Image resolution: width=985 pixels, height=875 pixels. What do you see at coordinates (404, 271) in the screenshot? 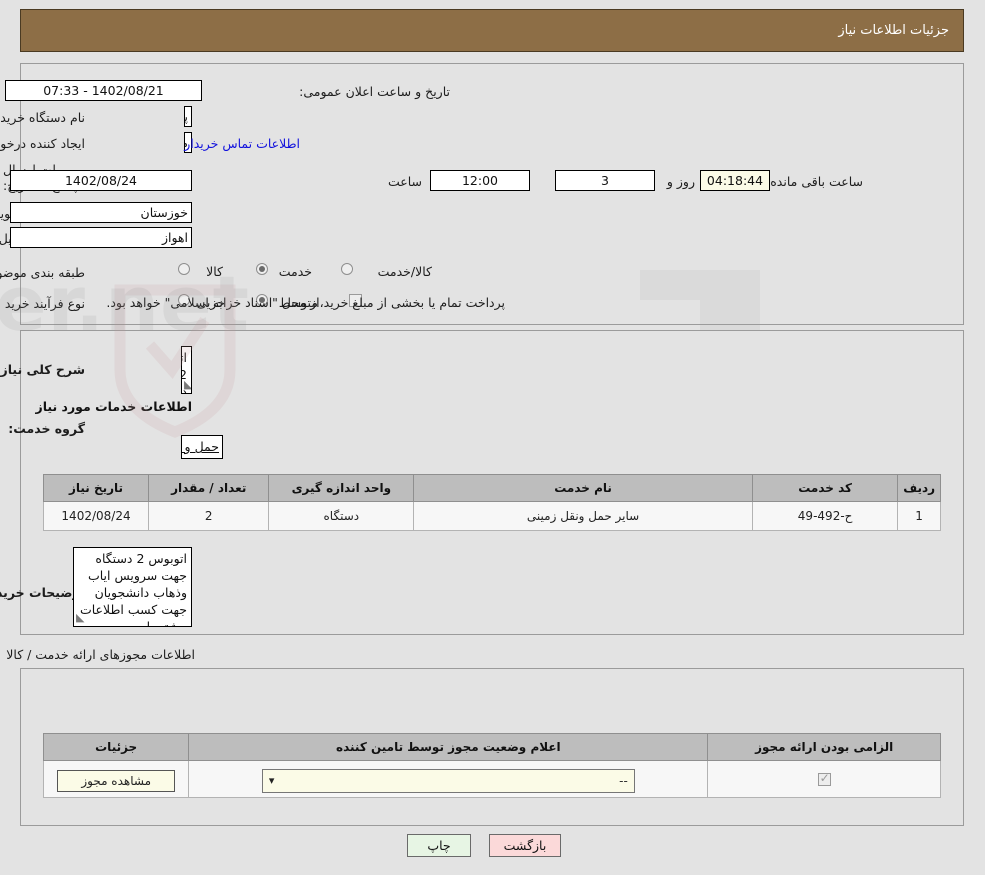
I see `radio-label-kala-khedmat: کالا/خدمت` at bounding box center [404, 271].